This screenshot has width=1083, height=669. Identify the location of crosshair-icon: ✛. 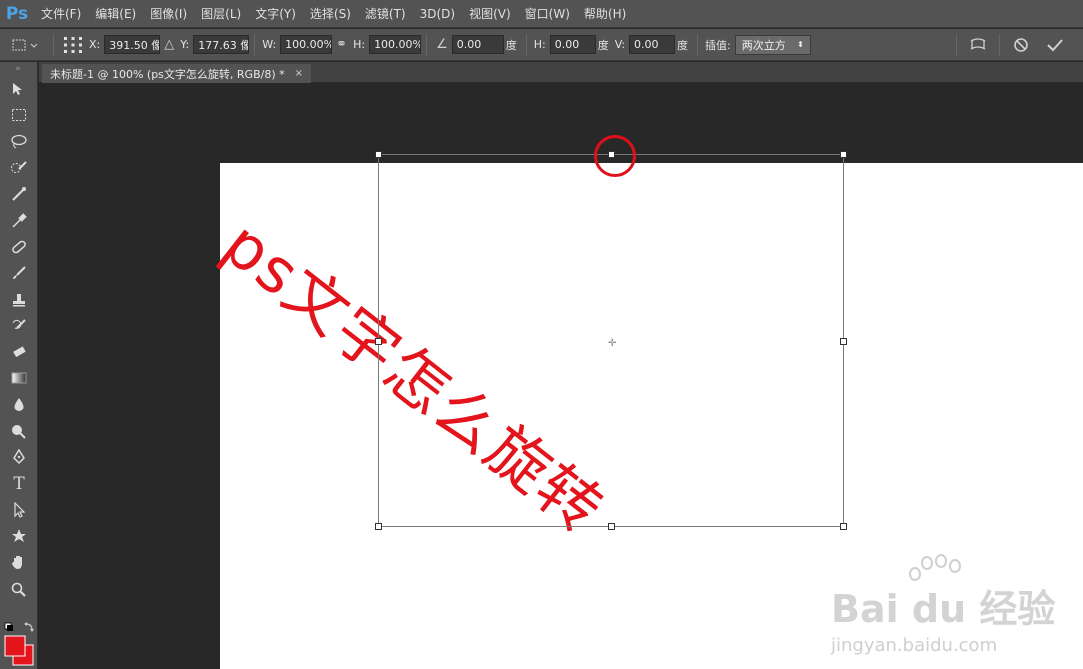
(612, 343).